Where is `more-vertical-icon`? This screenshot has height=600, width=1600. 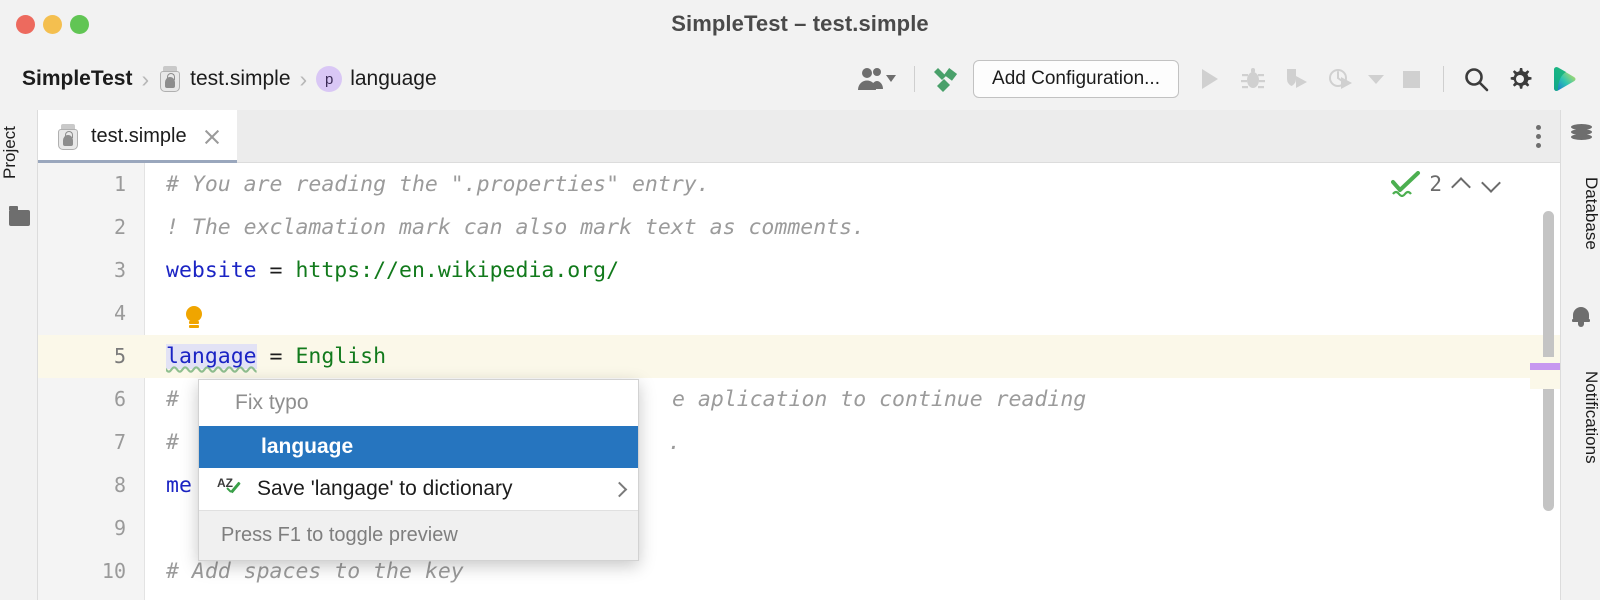
more-vertical-icon is located at coordinates (1538, 136).